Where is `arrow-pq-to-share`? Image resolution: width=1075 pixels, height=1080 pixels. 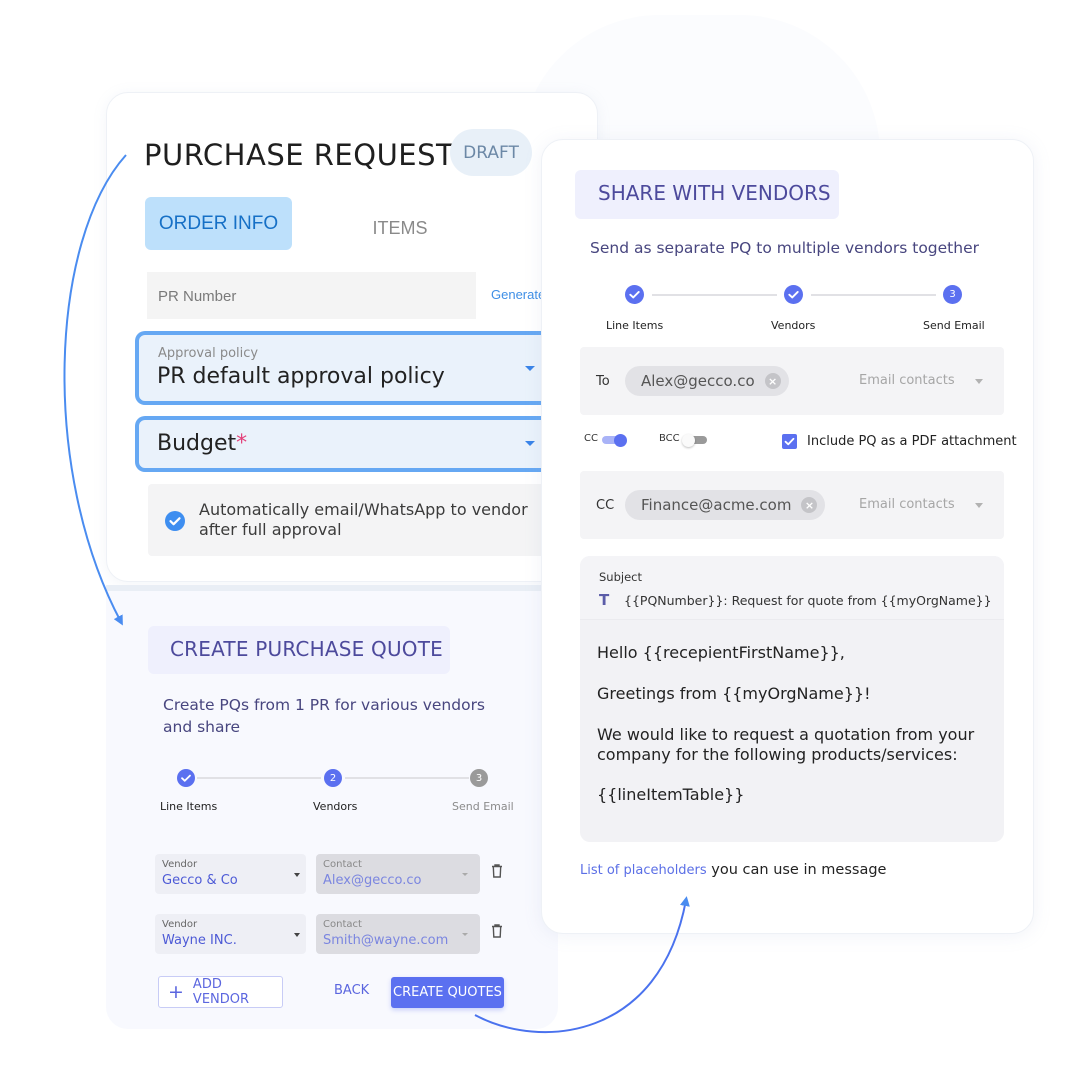
arrow-pq-to-share is located at coordinates (582, 965).